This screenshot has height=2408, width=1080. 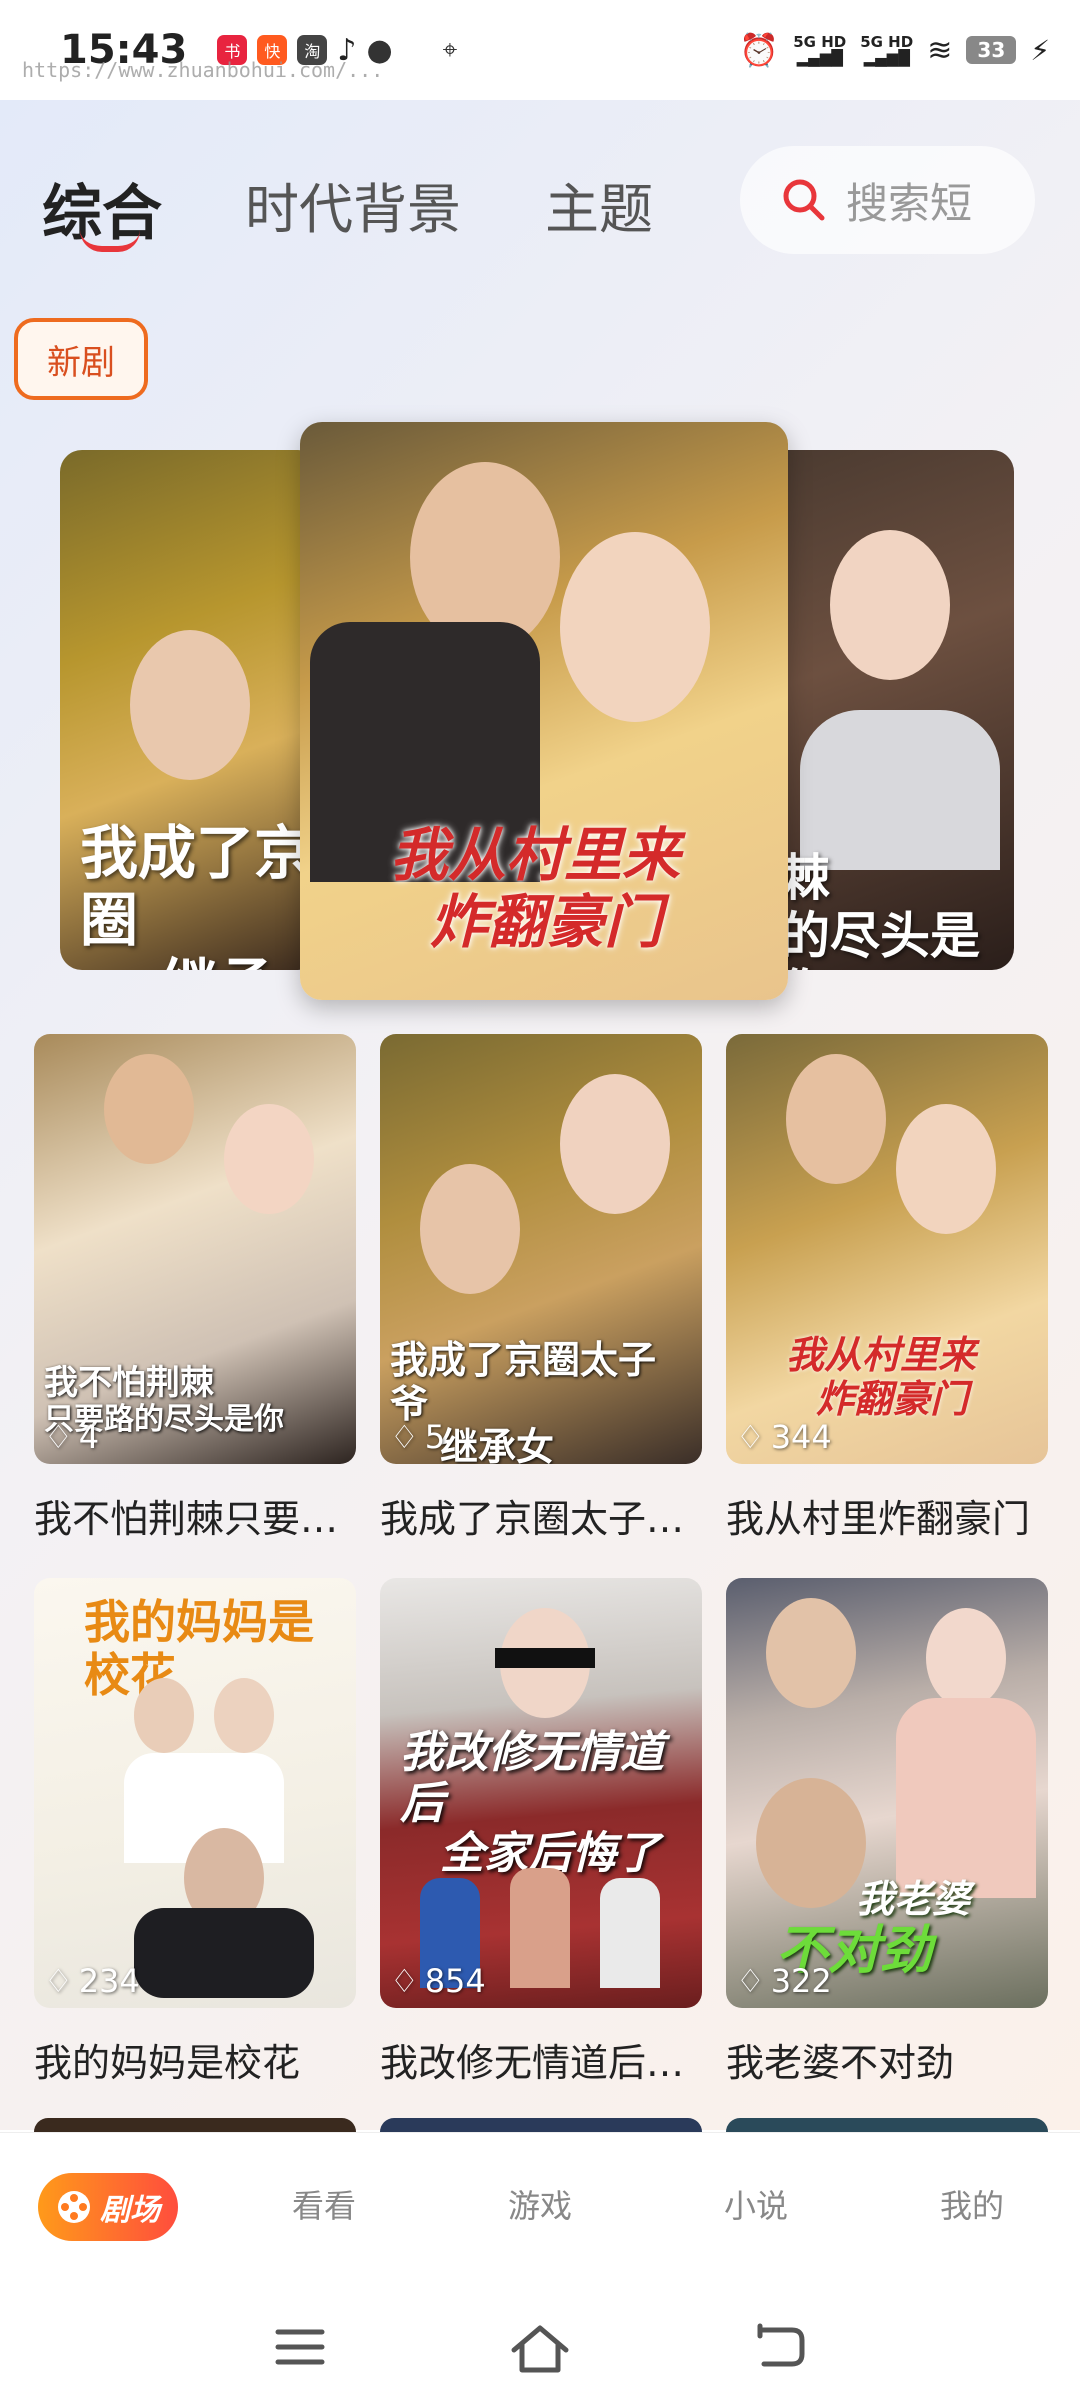 What do you see at coordinates (887, 1793) in the screenshot?
I see `drama-cover: 我老婆 不对劲 ♢ 322` at bounding box center [887, 1793].